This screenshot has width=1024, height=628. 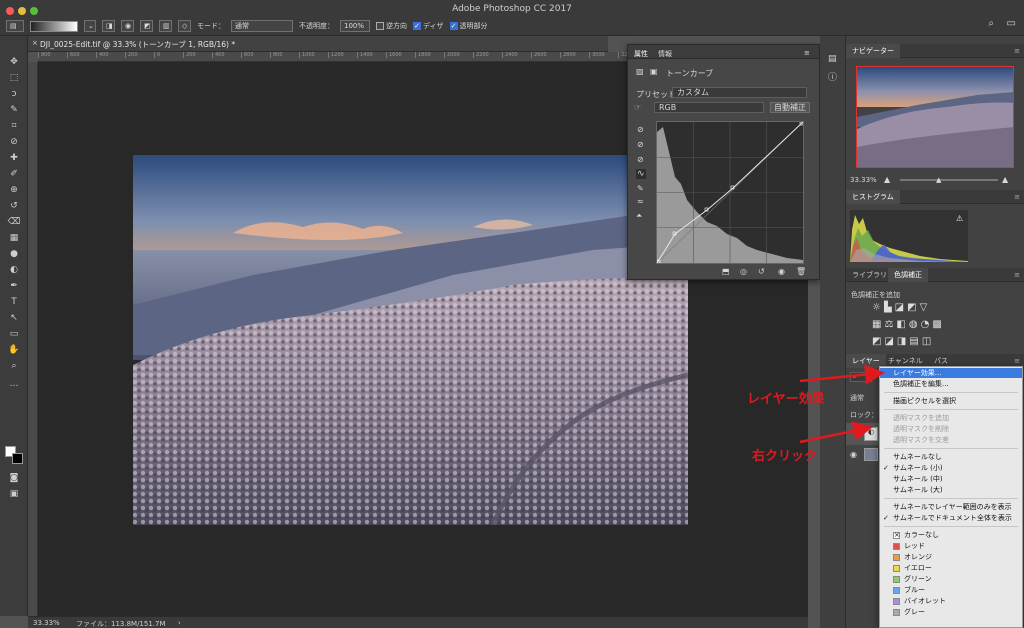 What do you see at coordinates (785, 456) in the screenshot?
I see `annotation-right-click: 右クリック` at bounding box center [785, 456].